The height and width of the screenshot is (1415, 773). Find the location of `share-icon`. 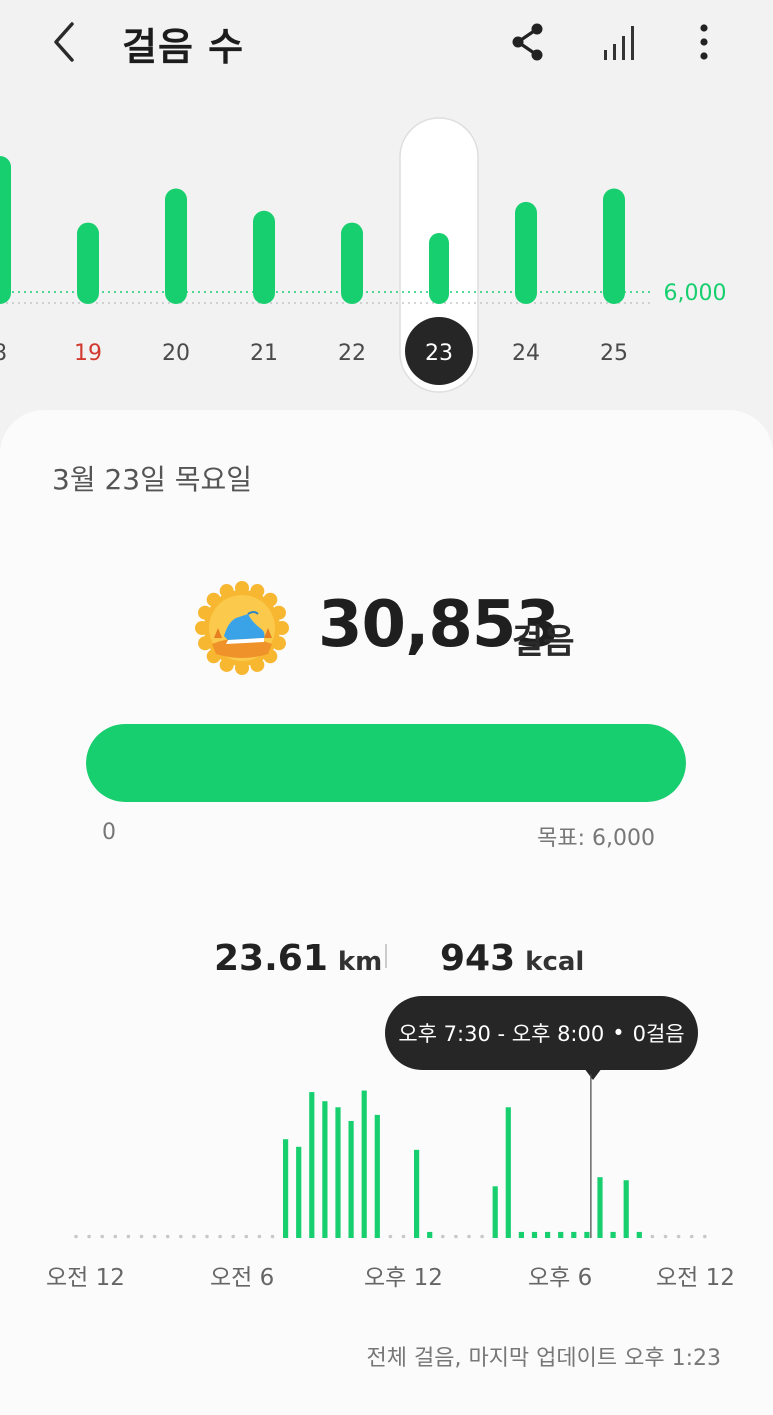

share-icon is located at coordinates (527, 42).